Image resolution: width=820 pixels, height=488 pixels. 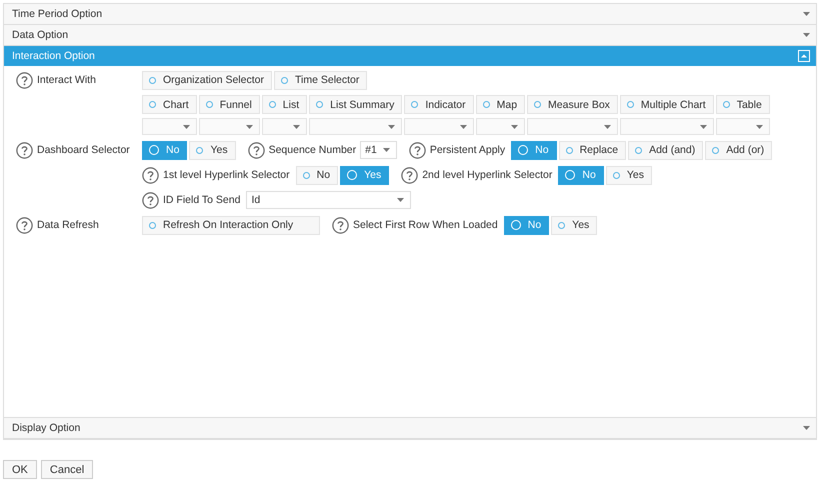 What do you see at coordinates (83, 150) in the screenshot?
I see `field-label: Dashboard Selector` at bounding box center [83, 150].